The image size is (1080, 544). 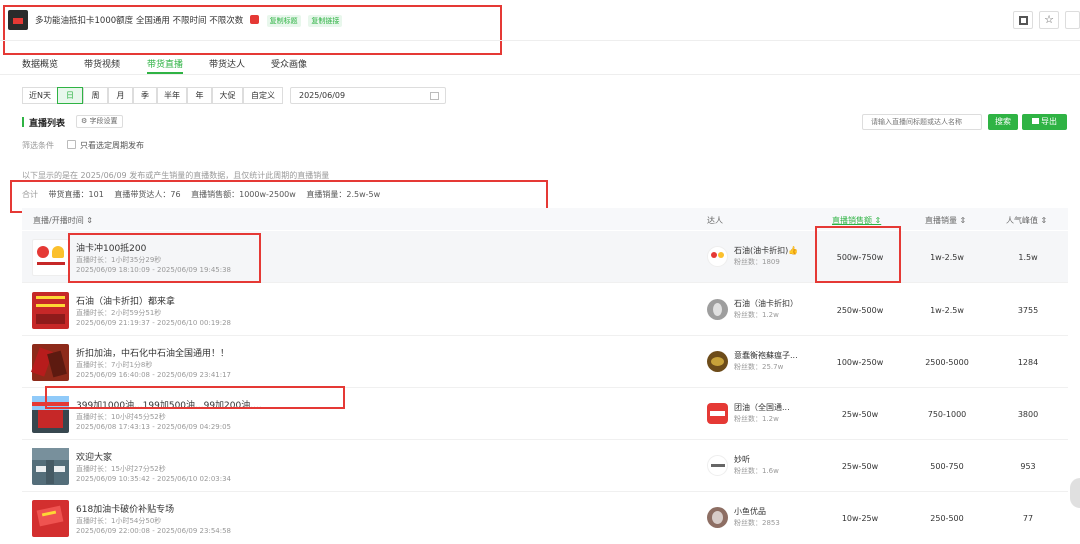 I want to click on influencer-name: 石油(油卡折扣)👍, so click(x=766, y=250).